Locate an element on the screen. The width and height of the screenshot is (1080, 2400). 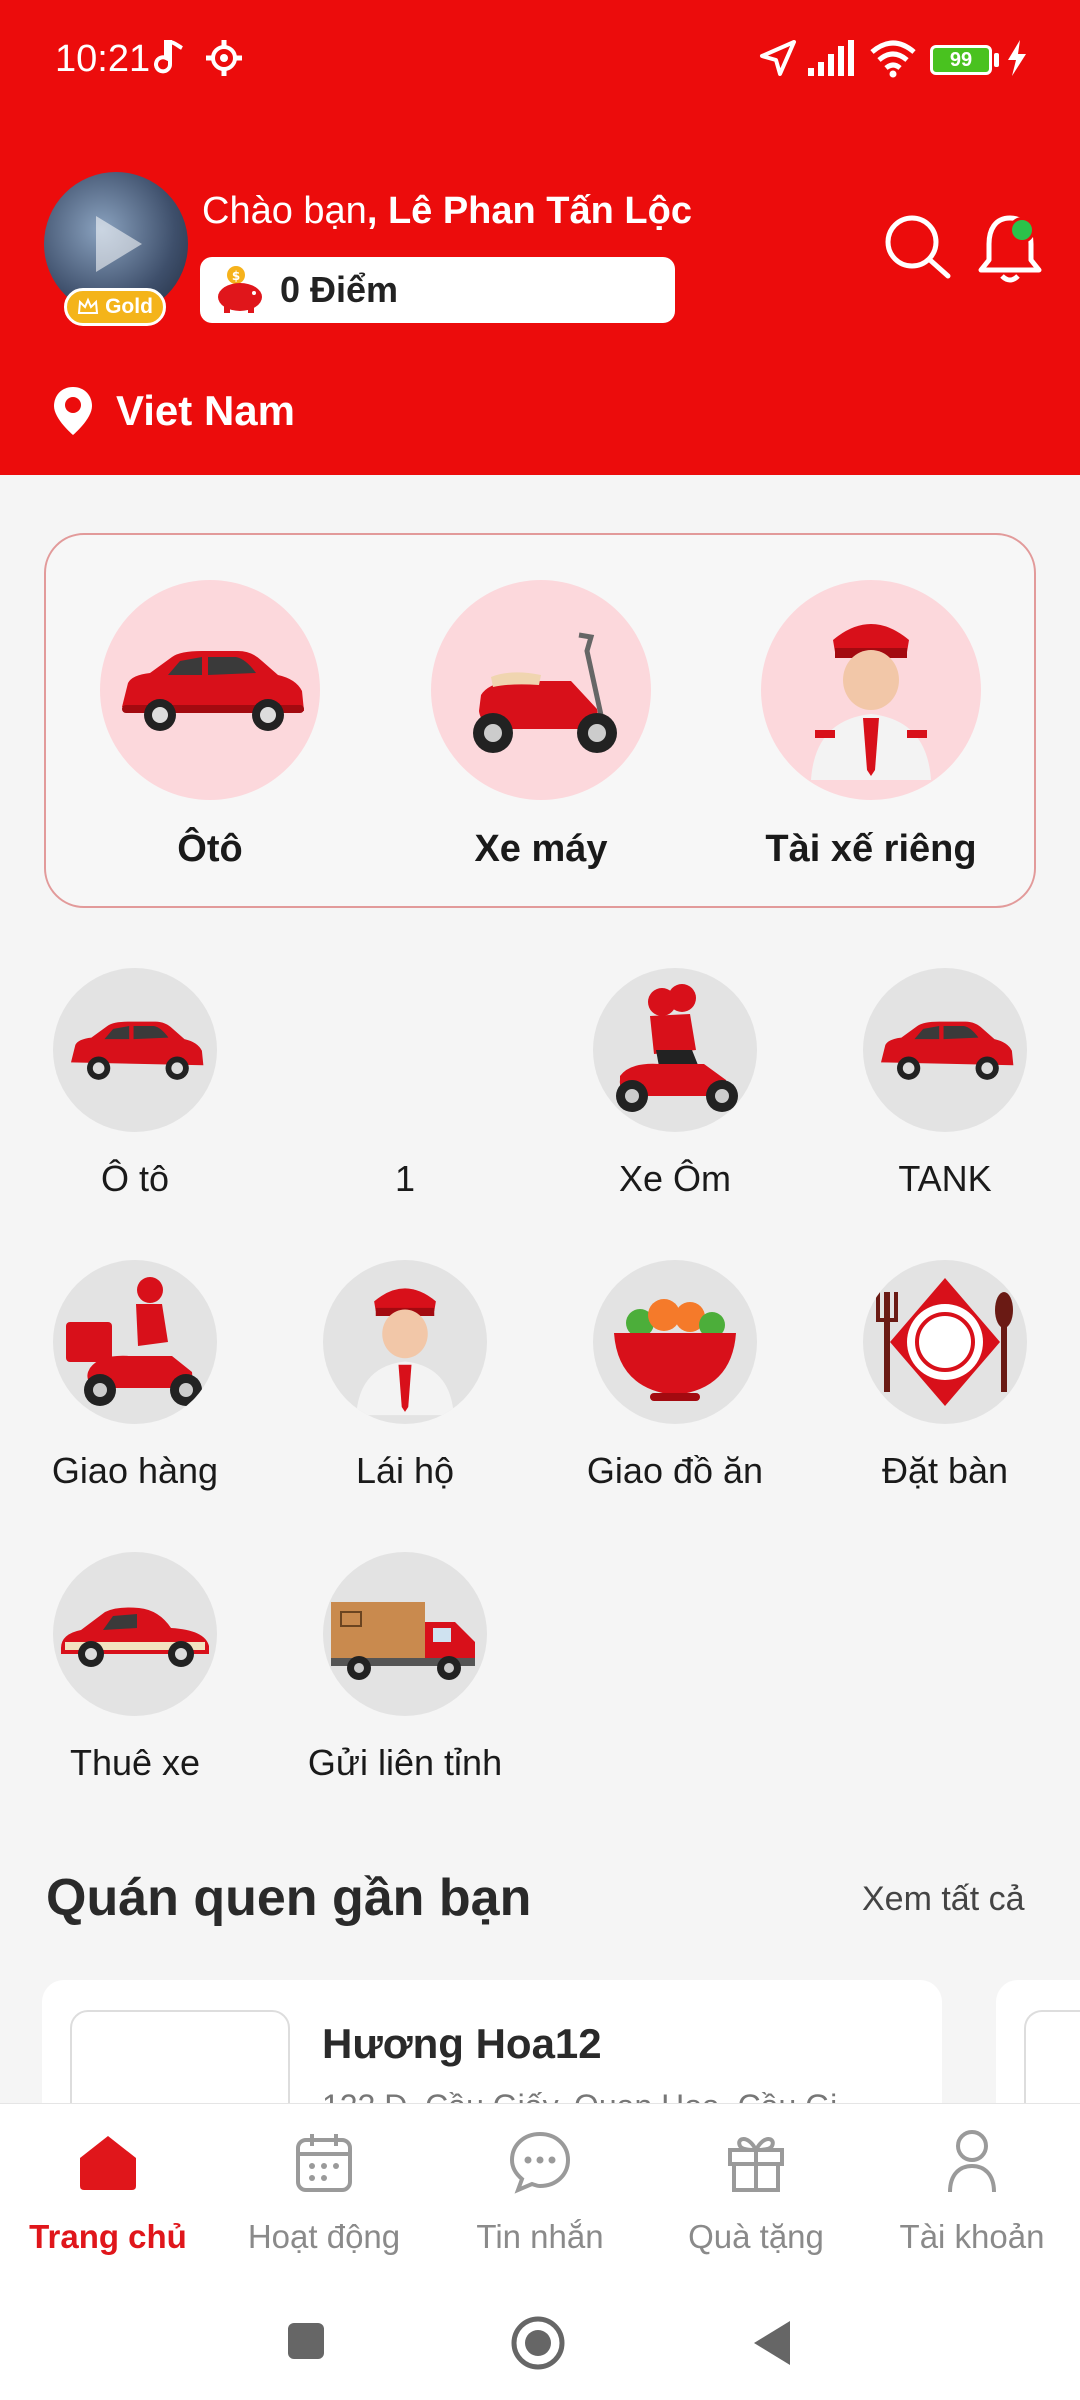
blank-icon is located at coordinates (405, 1050).